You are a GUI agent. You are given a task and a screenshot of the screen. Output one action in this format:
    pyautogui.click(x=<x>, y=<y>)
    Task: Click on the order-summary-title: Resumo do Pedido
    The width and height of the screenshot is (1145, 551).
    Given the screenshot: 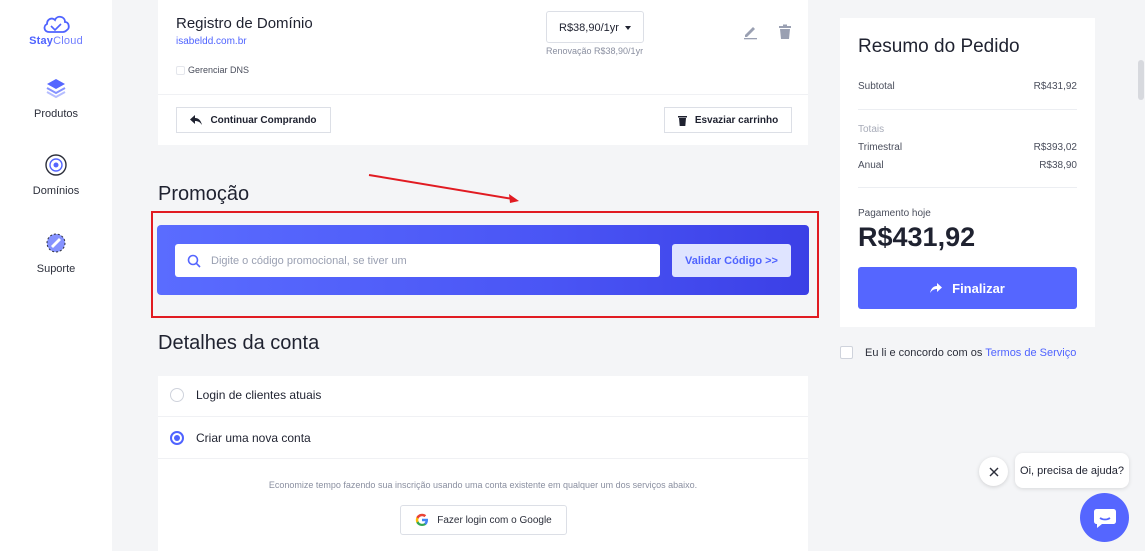 What is the action you would take?
    pyautogui.click(x=939, y=46)
    